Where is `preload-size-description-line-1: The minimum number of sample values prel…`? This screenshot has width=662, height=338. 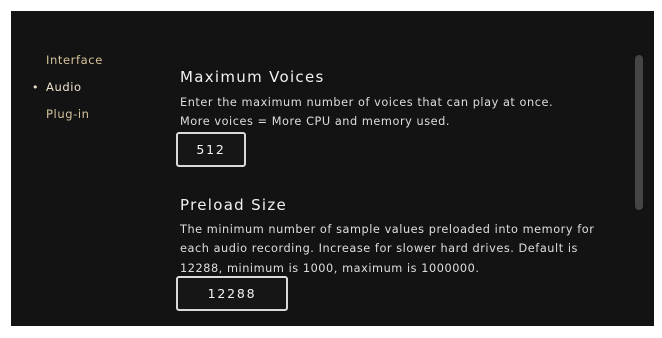 preload-size-description-line-1: The minimum number of sample values prel… is located at coordinates (387, 229).